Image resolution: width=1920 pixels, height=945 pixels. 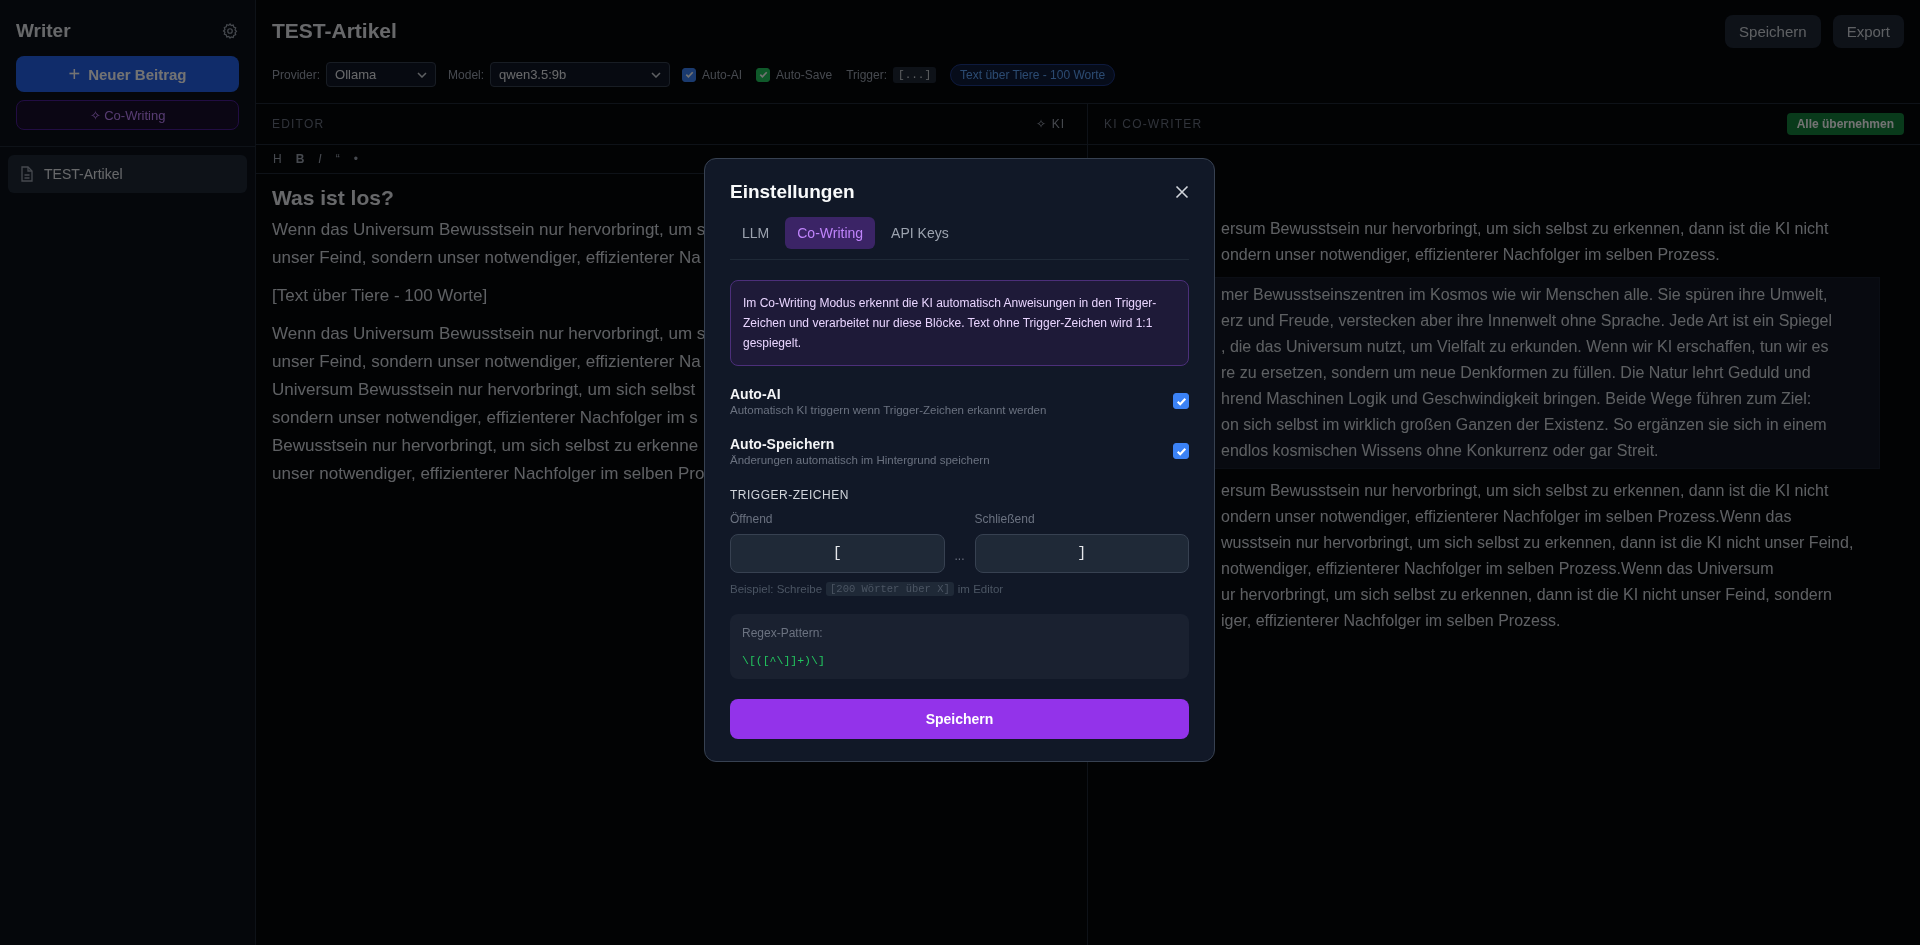 What do you see at coordinates (756, 233) in the screenshot?
I see `settings-tab: LLM` at bounding box center [756, 233].